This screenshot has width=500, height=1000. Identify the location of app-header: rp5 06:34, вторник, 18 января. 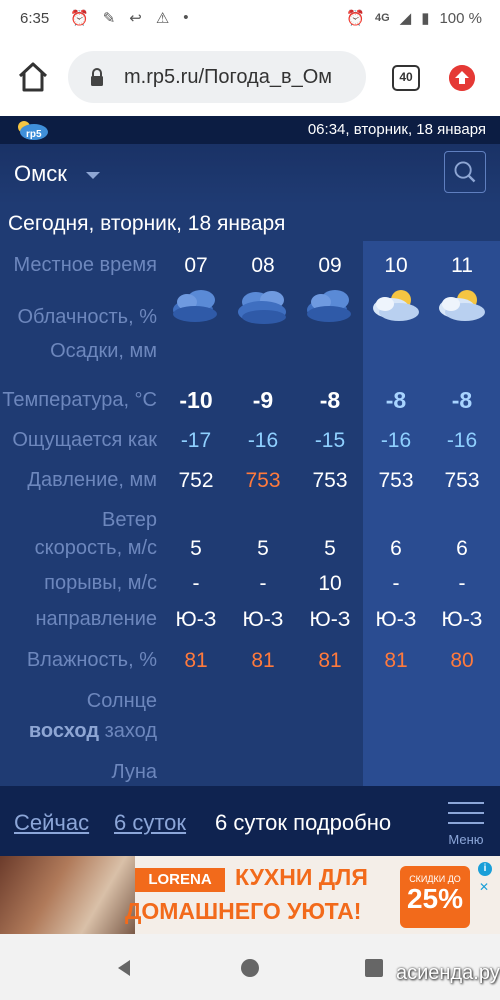
(250, 130).